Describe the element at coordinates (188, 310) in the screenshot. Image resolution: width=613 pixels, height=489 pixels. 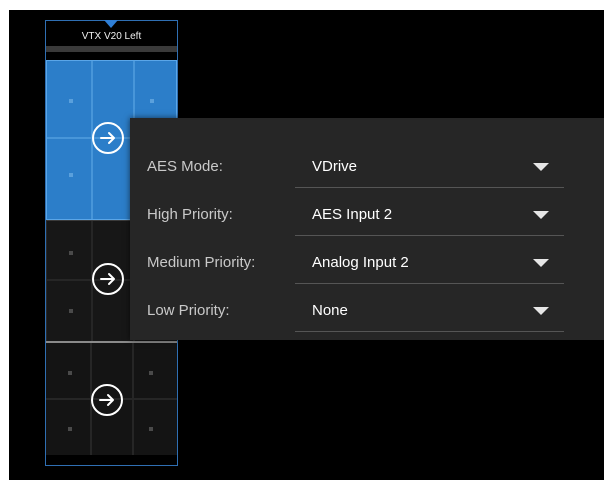
I see `low-priority-label: Low Priority:` at that location.